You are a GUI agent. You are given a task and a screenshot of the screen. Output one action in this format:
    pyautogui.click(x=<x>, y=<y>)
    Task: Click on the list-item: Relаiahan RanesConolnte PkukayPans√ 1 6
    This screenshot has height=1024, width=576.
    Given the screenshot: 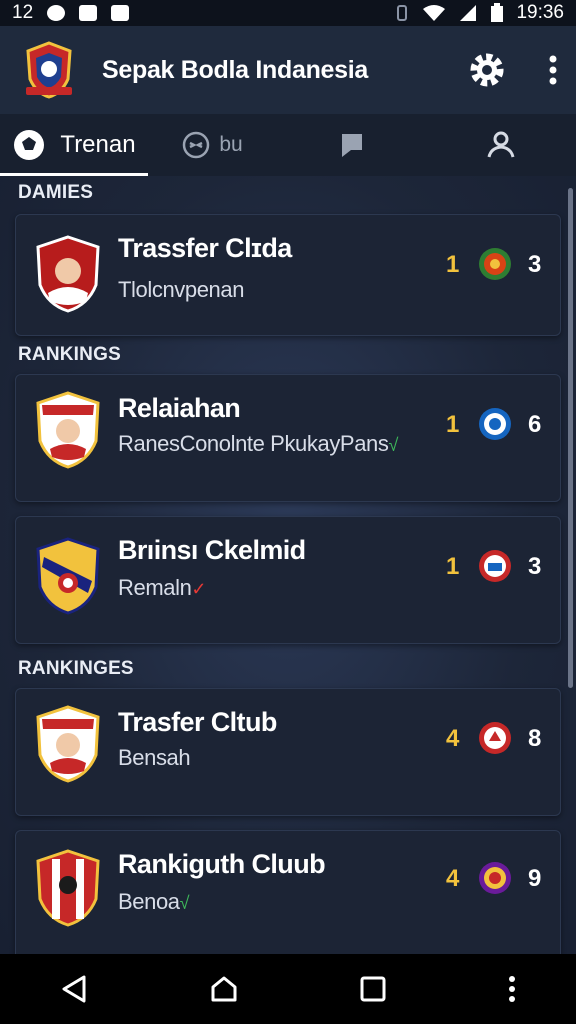 What is the action you would take?
    pyautogui.click(x=288, y=438)
    